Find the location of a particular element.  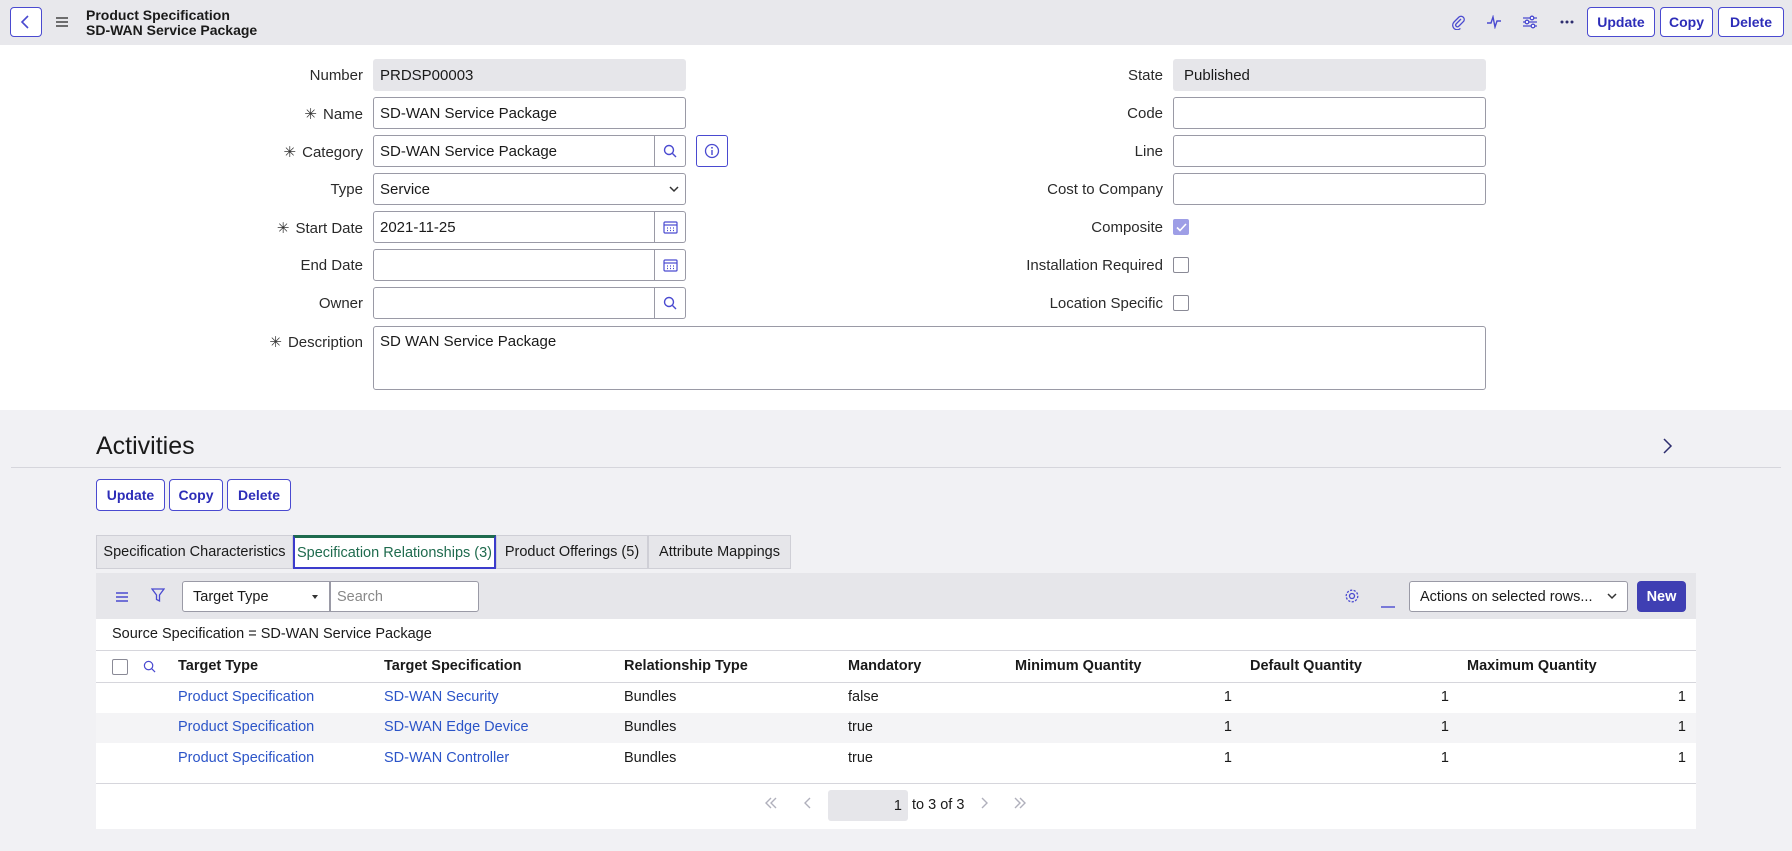

column-header-relationship-type: Relationship Type is located at coordinates (686, 666).